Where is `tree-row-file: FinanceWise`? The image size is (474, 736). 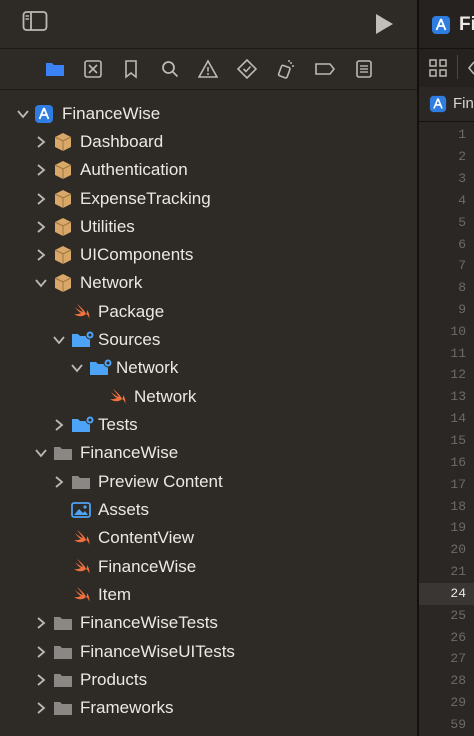
tree-row-file: FinanceWise is located at coordinates (208, 567).